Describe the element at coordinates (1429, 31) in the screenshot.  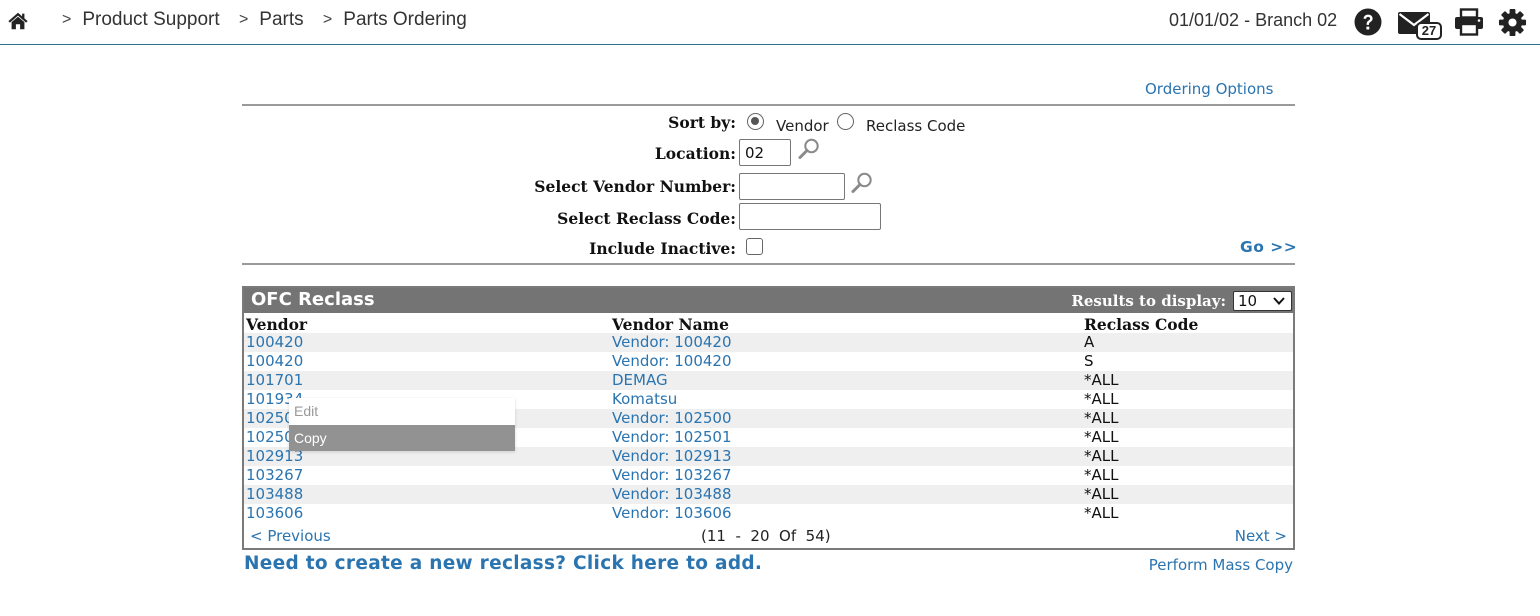
I see `mail-count-badge: 27` at that location.